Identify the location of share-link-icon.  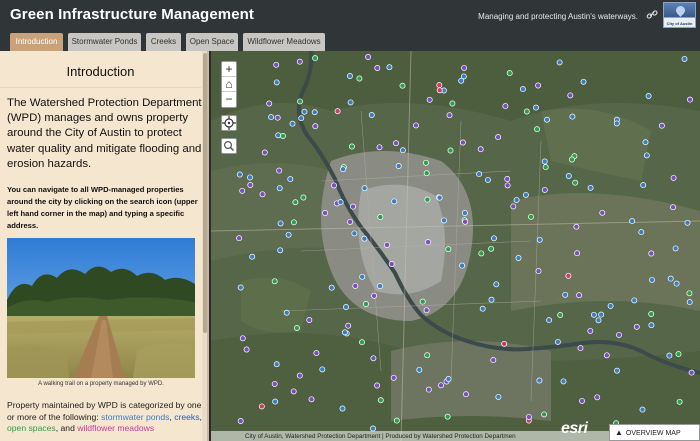
(652, 15).